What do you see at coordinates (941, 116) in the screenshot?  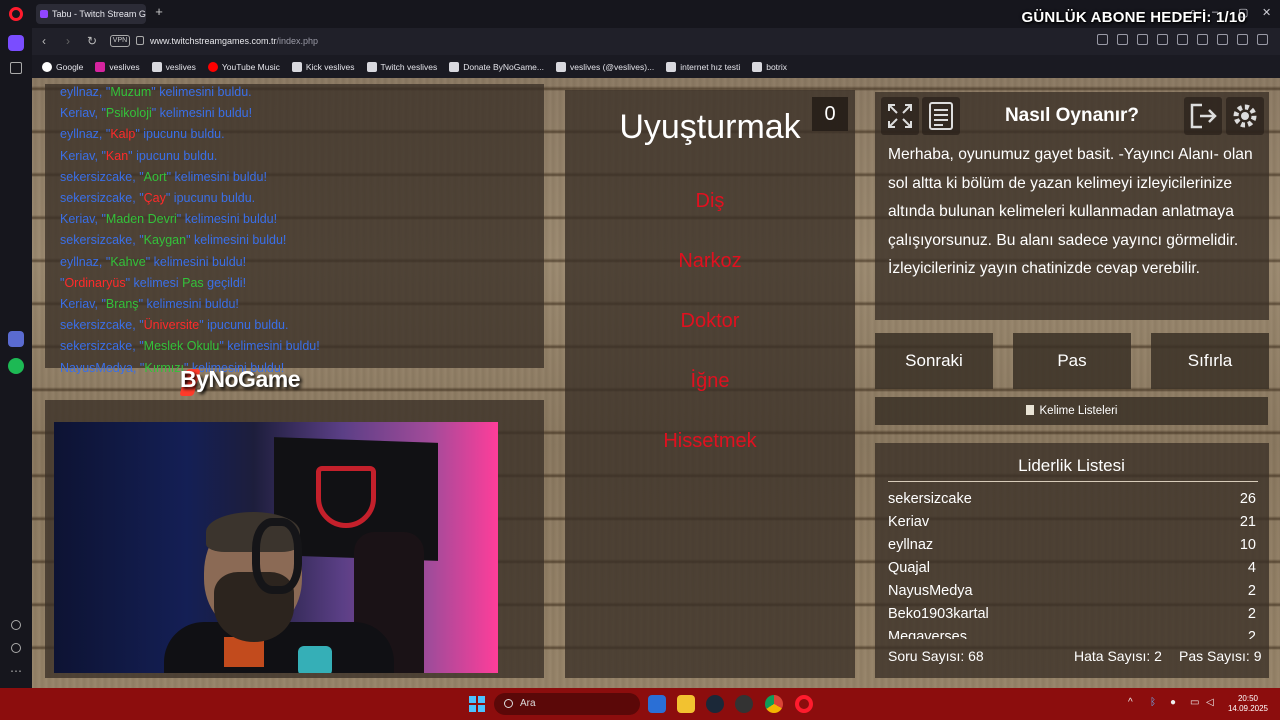 I see `rules-button` at bounding box center [941, 116].